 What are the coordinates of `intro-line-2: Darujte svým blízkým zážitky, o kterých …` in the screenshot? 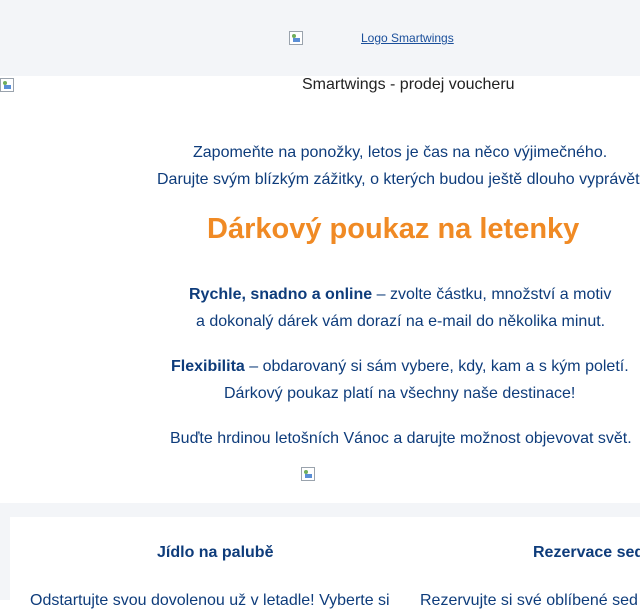 It's located at (398, 179).